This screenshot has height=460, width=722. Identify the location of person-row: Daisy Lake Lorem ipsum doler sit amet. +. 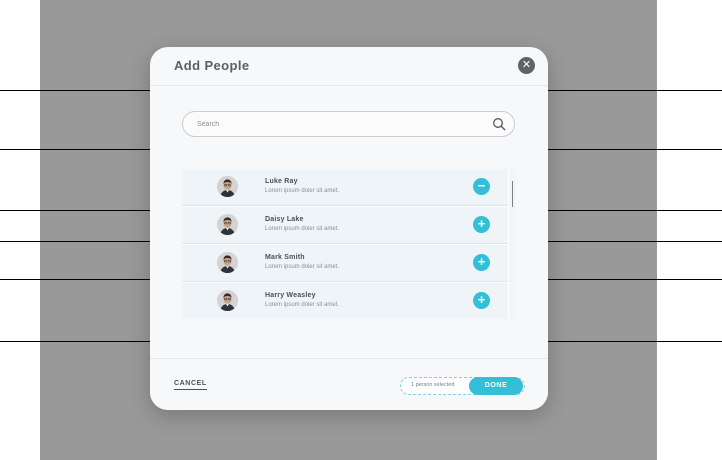
(345, 225).